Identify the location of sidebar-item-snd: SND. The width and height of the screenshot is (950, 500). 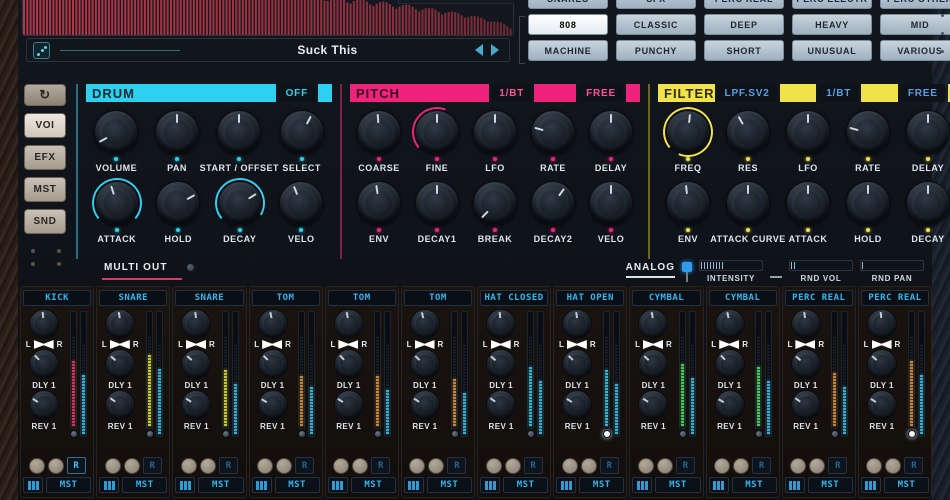
(45, 221).